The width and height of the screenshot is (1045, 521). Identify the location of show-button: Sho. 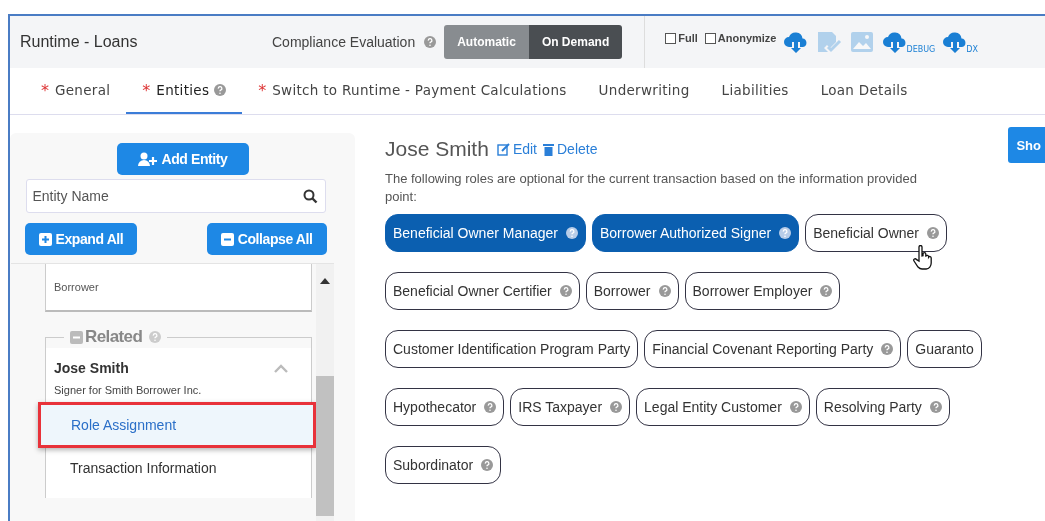
(1026, 145).